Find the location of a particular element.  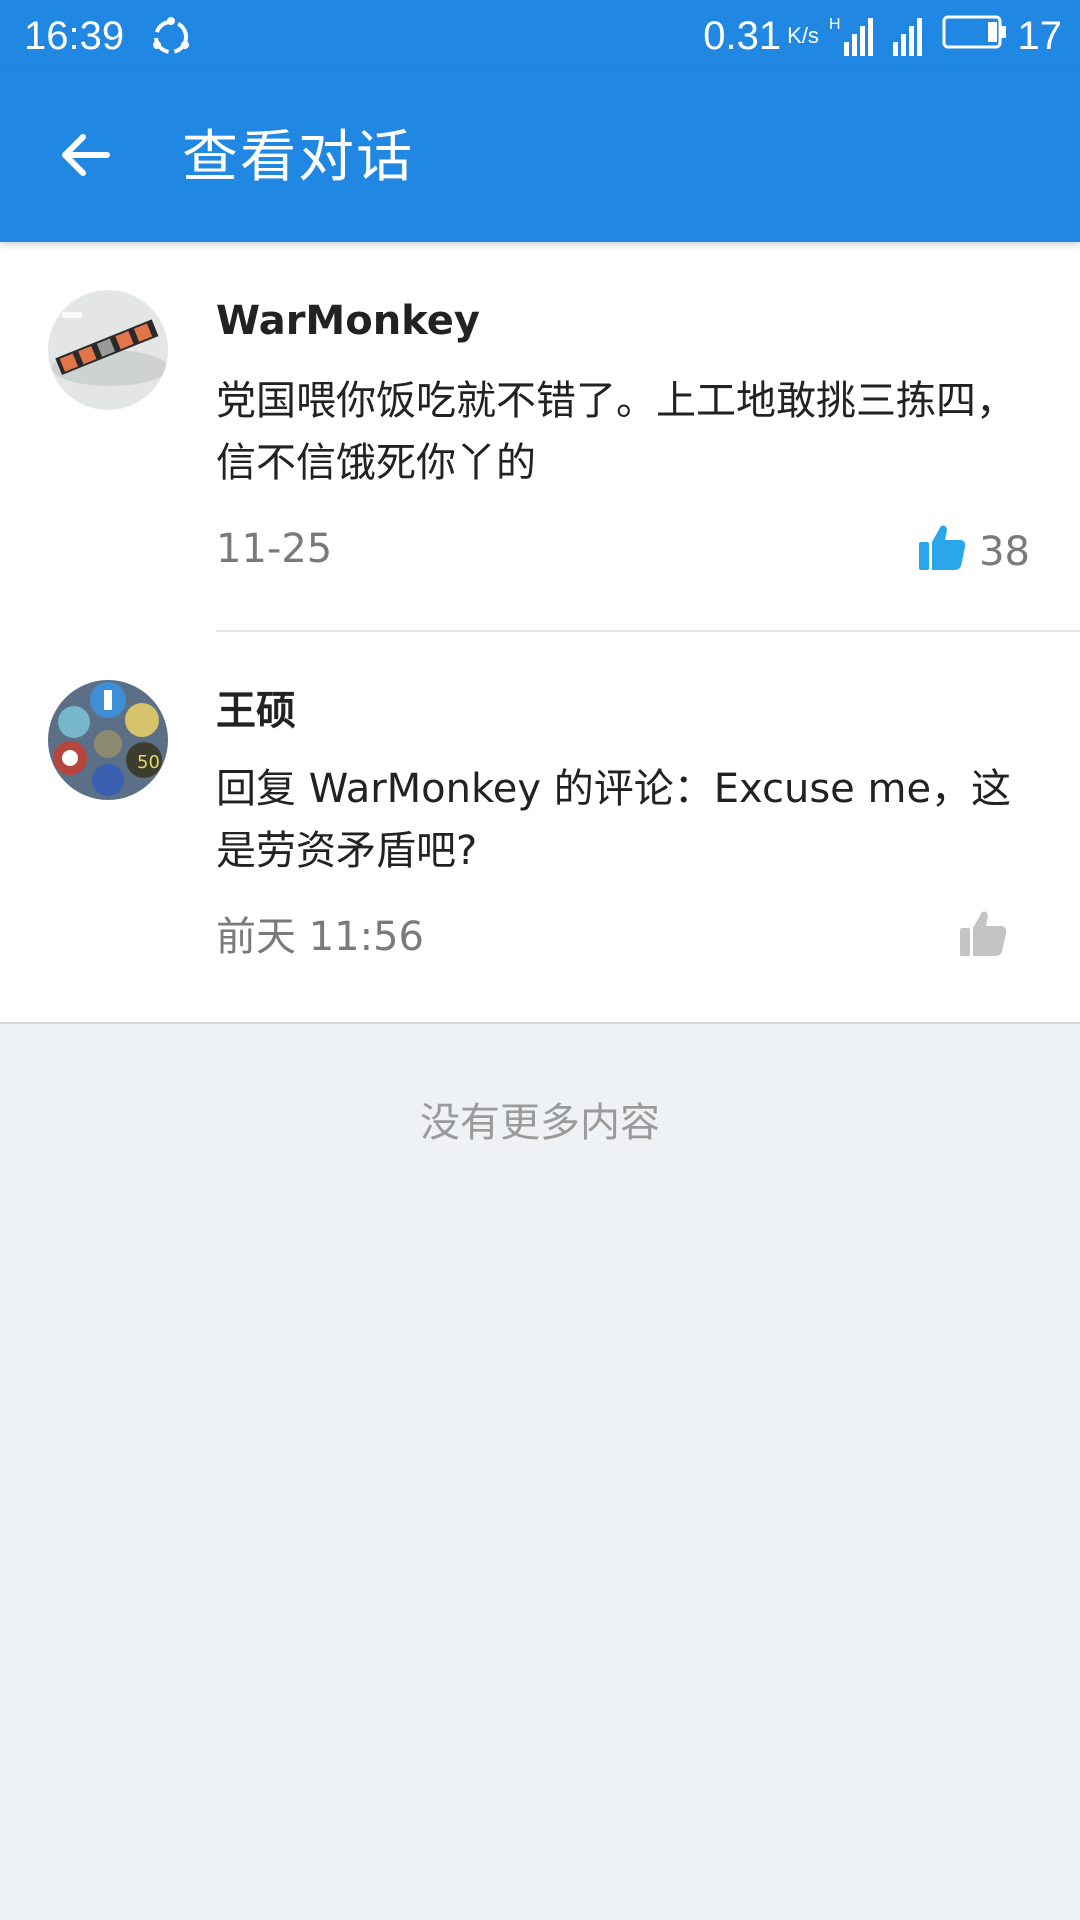

net-speed: 0.31 is located at coordinates (742, 35).